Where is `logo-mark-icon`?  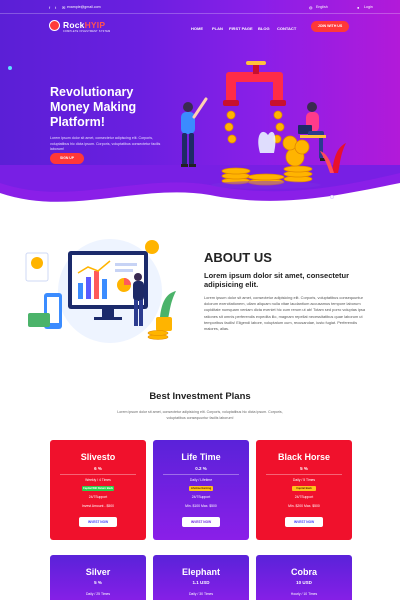 logo-mark-icon is located at coordinates (54, 25).